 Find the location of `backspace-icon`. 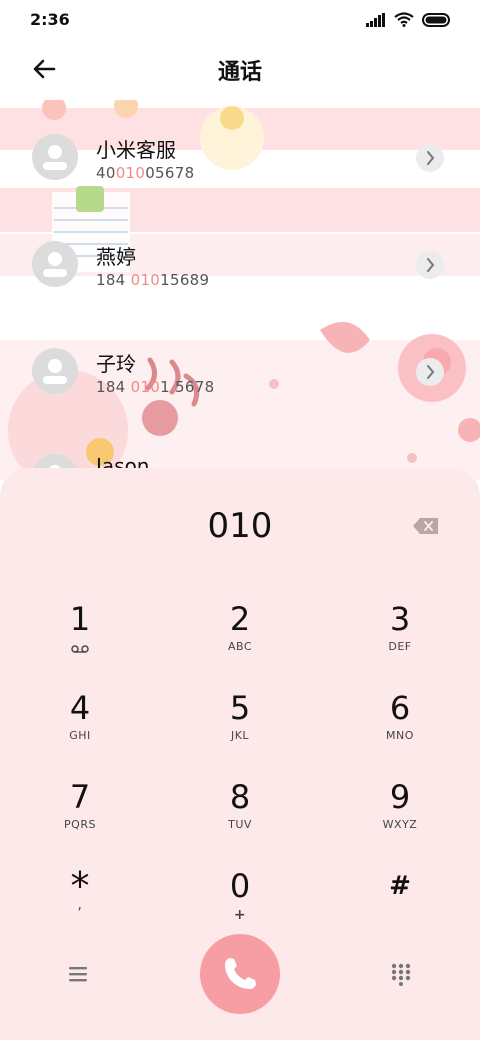

backspace-icon is located at coordinates (426, 526).